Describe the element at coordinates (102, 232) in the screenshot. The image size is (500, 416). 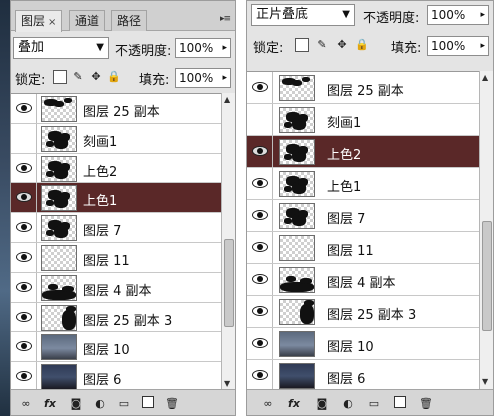
I see `layer-name: 图层 7` at that location.